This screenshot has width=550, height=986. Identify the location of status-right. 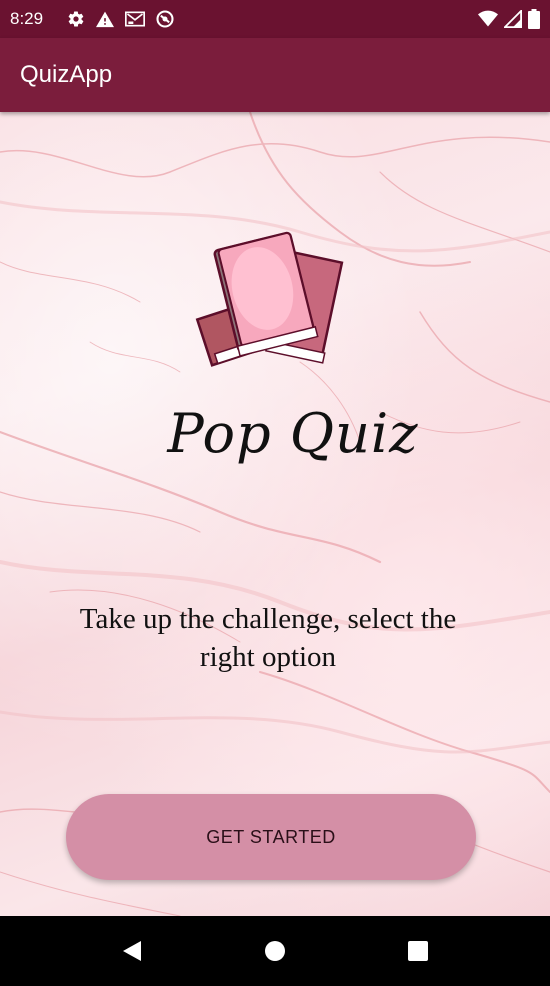
(509, 19).